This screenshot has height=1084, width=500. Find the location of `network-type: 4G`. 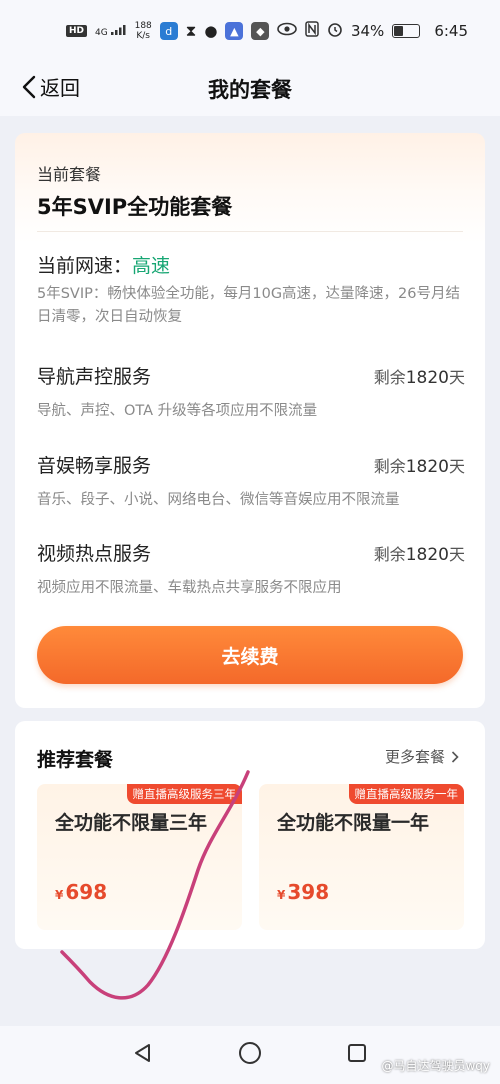

network-type: 4G is located at coordinates (101, 32).